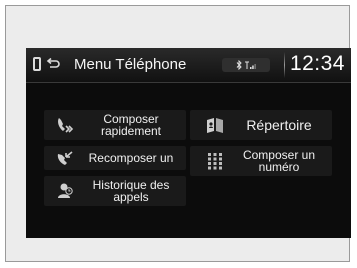  I want to click on keypad-icon, so click(215, 161).